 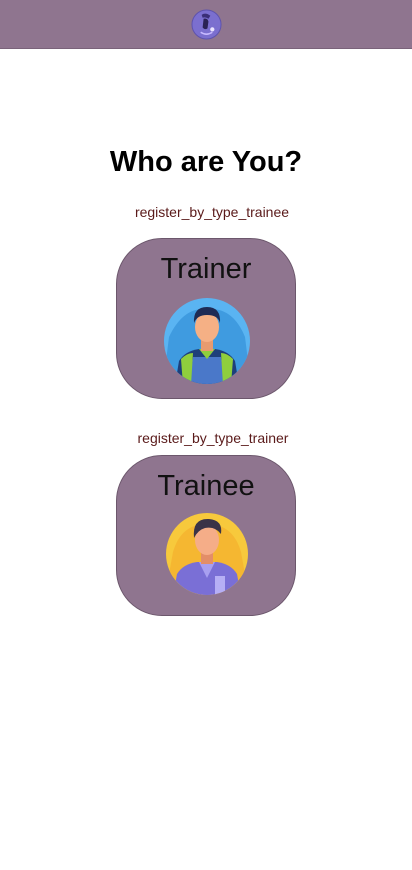 I want to click on app-logo-icon, so click(x=206, y=24).